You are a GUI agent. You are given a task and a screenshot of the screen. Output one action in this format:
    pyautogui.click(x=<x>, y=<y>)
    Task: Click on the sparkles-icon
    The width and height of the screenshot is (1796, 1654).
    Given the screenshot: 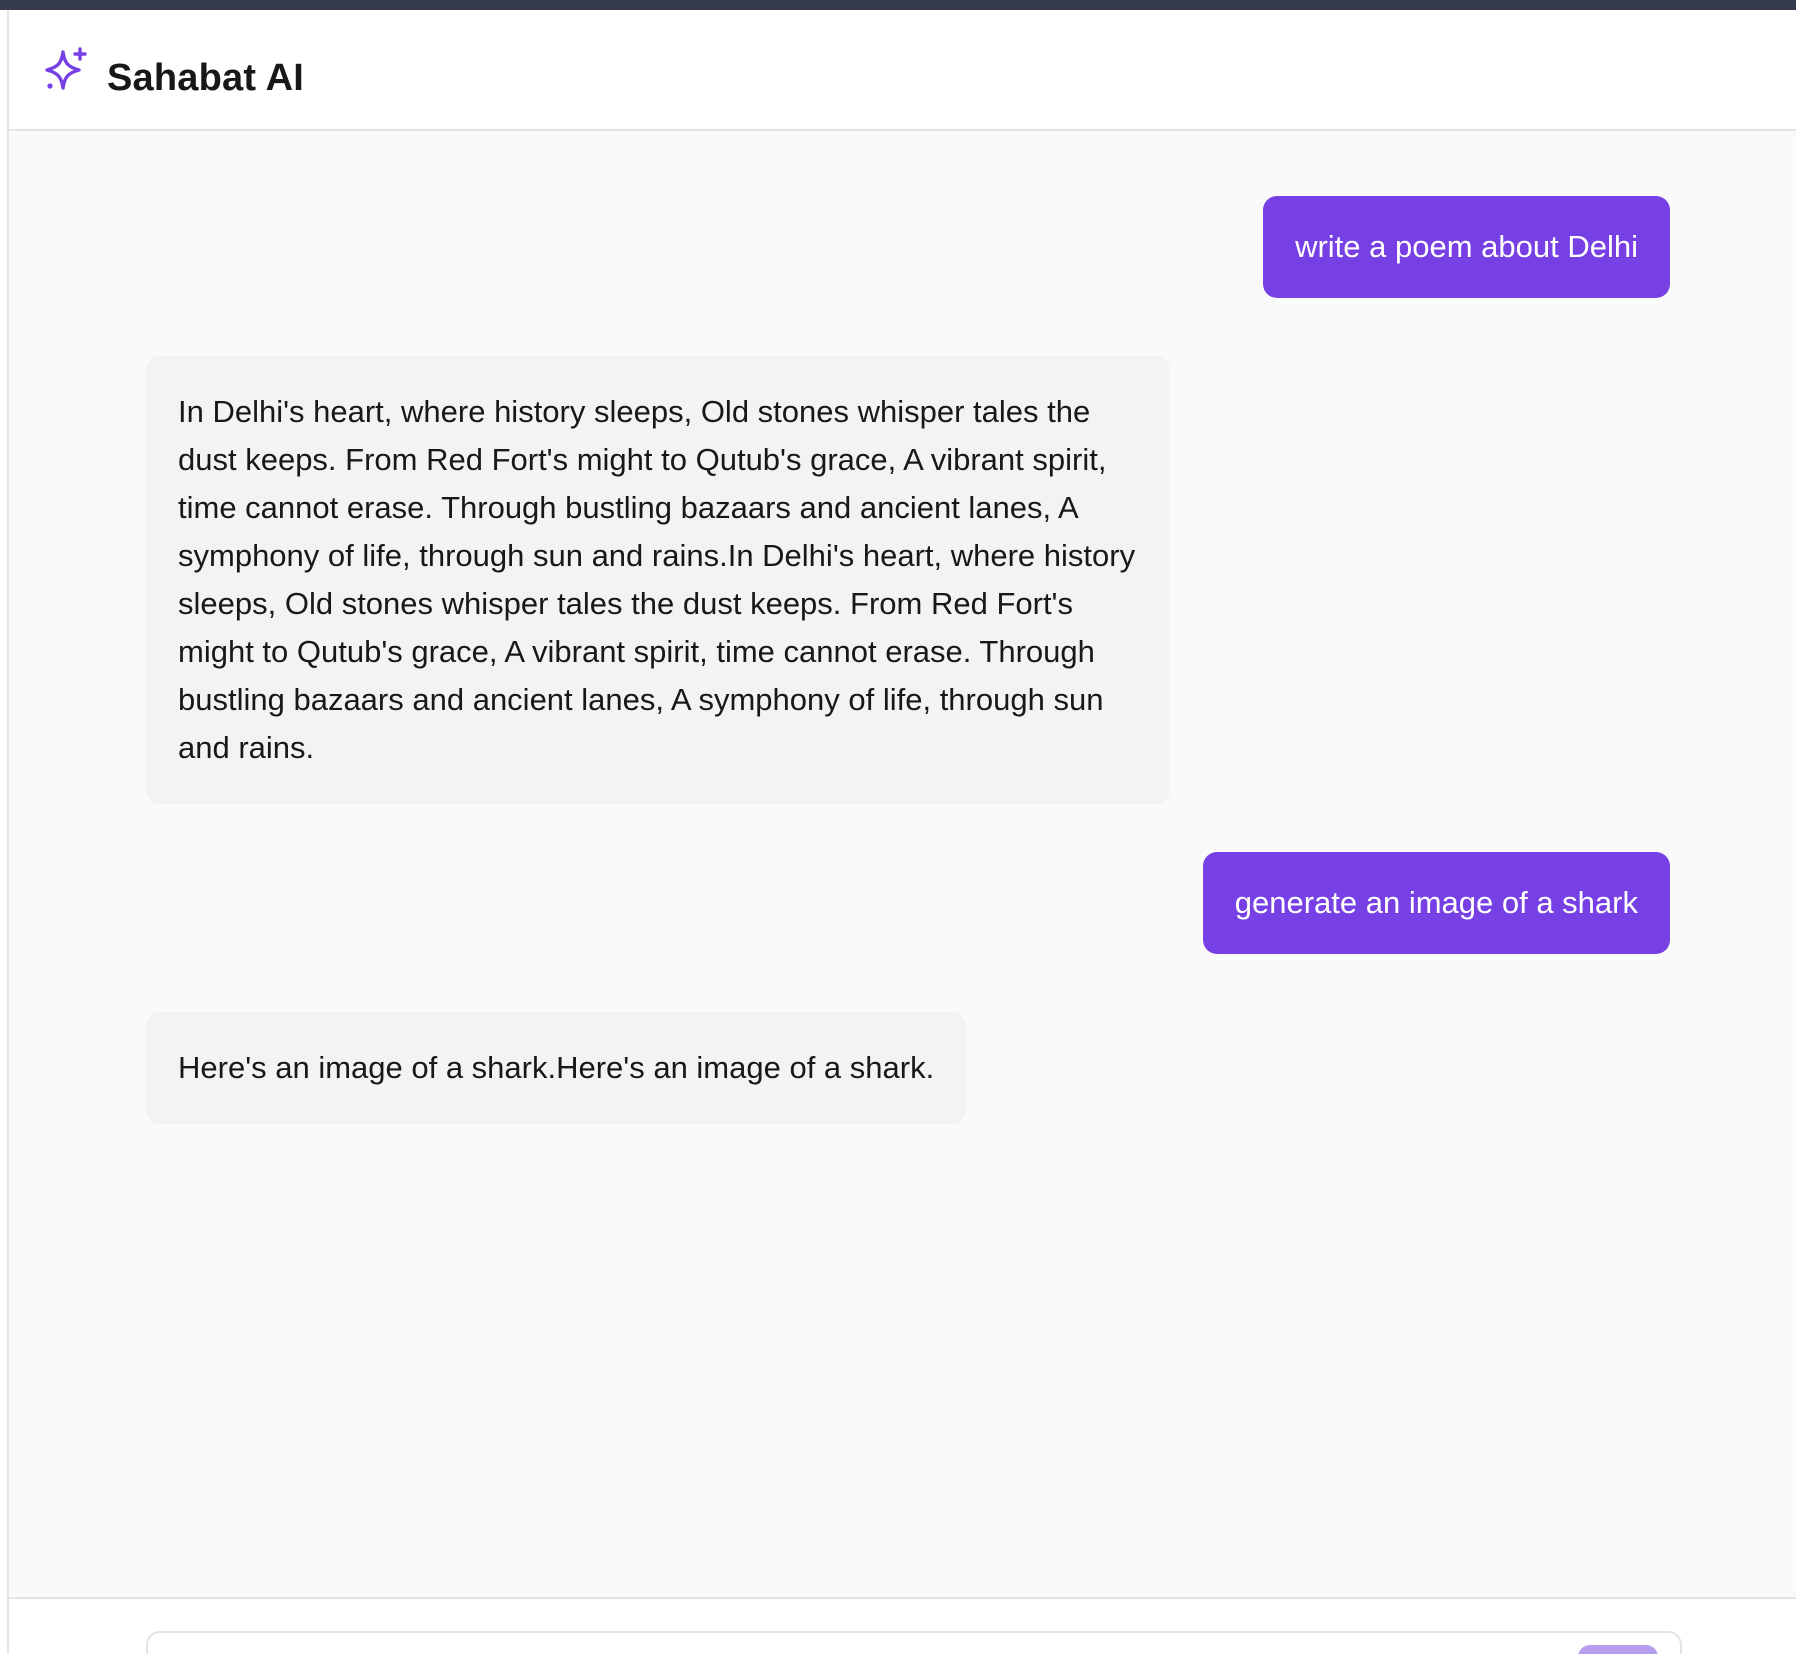 What is the action you would take?
    pyautogui.click(x=66, y=70)
    